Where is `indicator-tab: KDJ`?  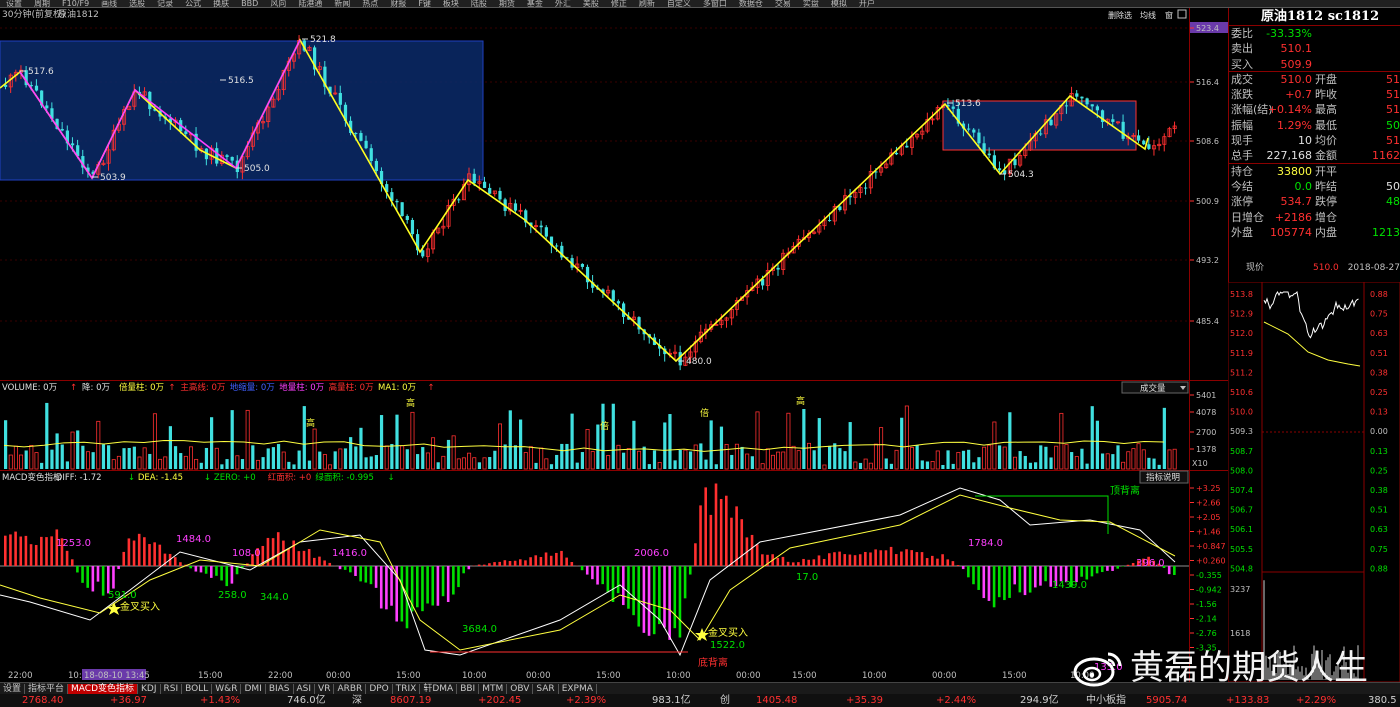 indicator-tab: KDJ is located at coordinates (149, 689).